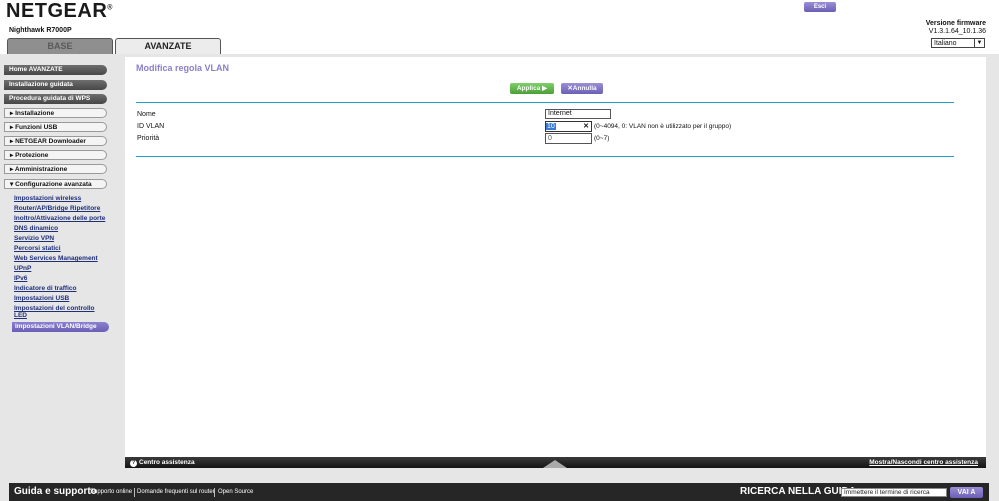 The height and width of the screenshot is (501, 999). Describe the element at coordinates (586, 126) in the screenshot. I see `clear-icon: ✕` at that location.